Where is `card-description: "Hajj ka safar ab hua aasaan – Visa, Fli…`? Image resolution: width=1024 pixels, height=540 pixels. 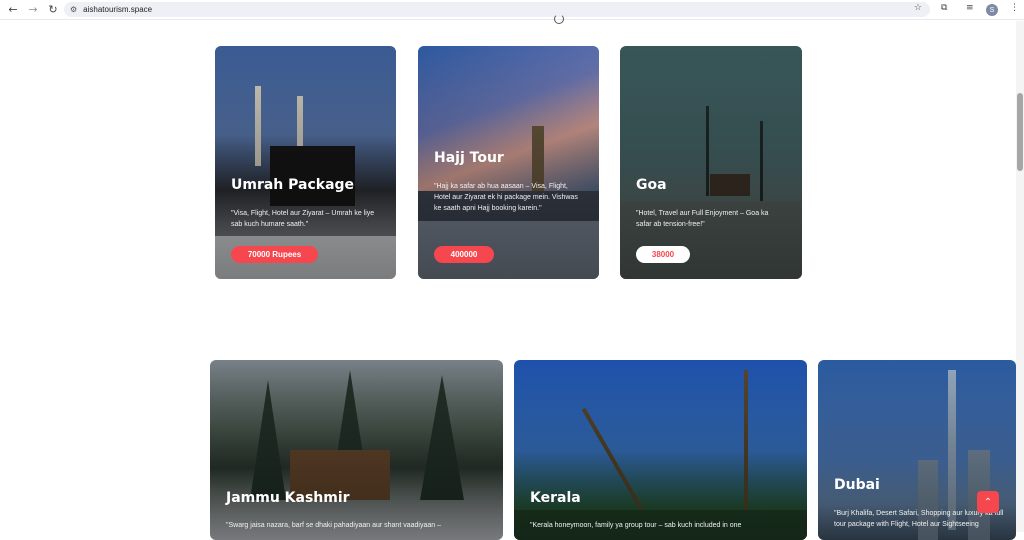 card-description: "Hajj ka safar ab hua aasaan – Visa, Fli… is located at coordinates (506, 197).